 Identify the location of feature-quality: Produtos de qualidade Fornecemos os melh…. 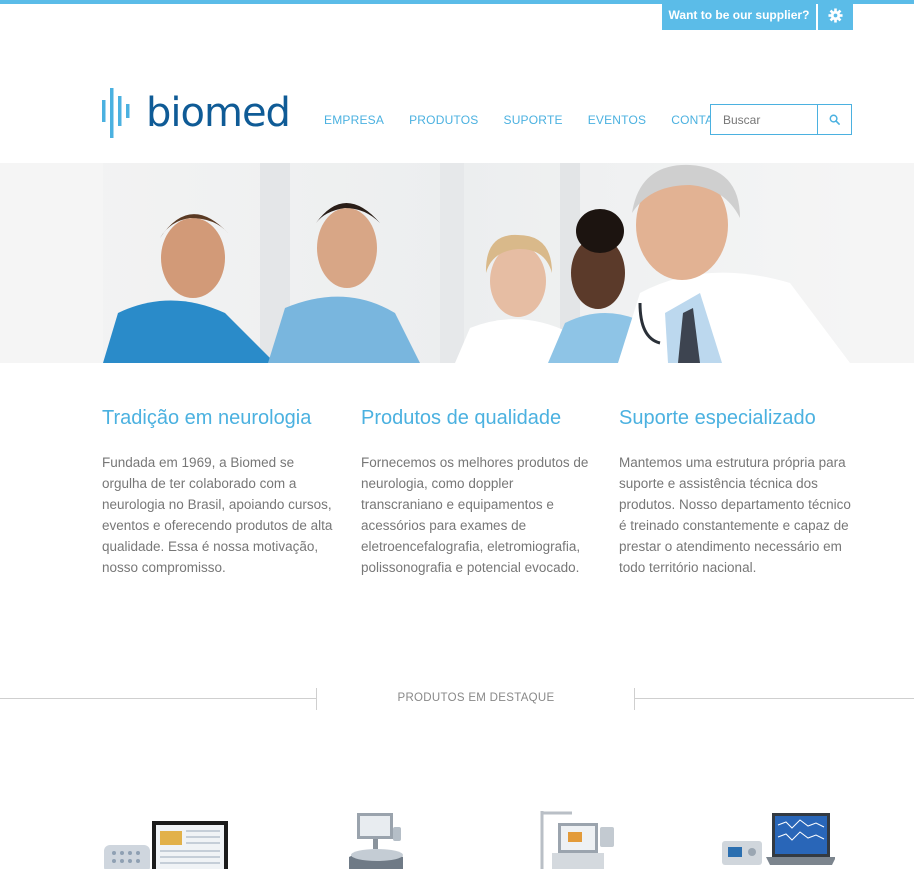
(478, 491).